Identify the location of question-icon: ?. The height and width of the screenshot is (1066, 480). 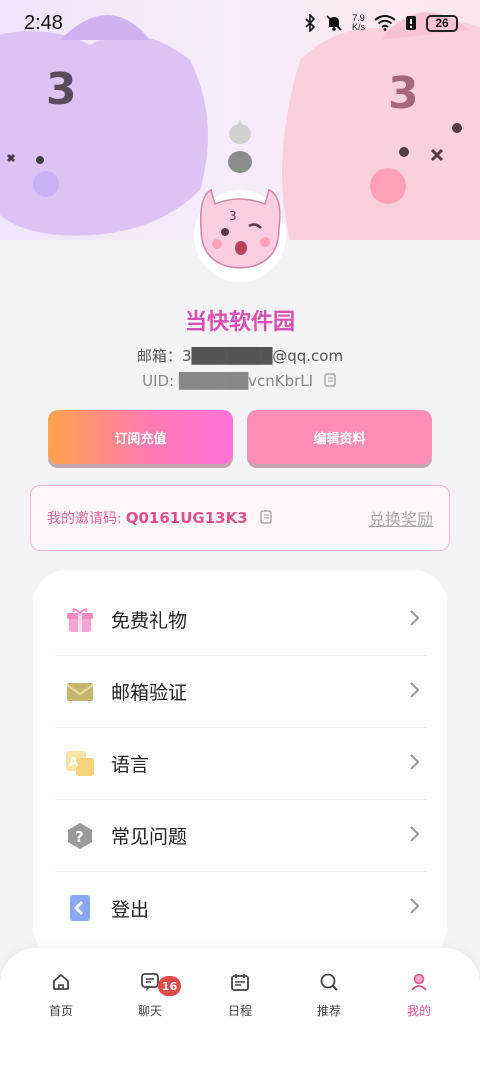
(80, 836).